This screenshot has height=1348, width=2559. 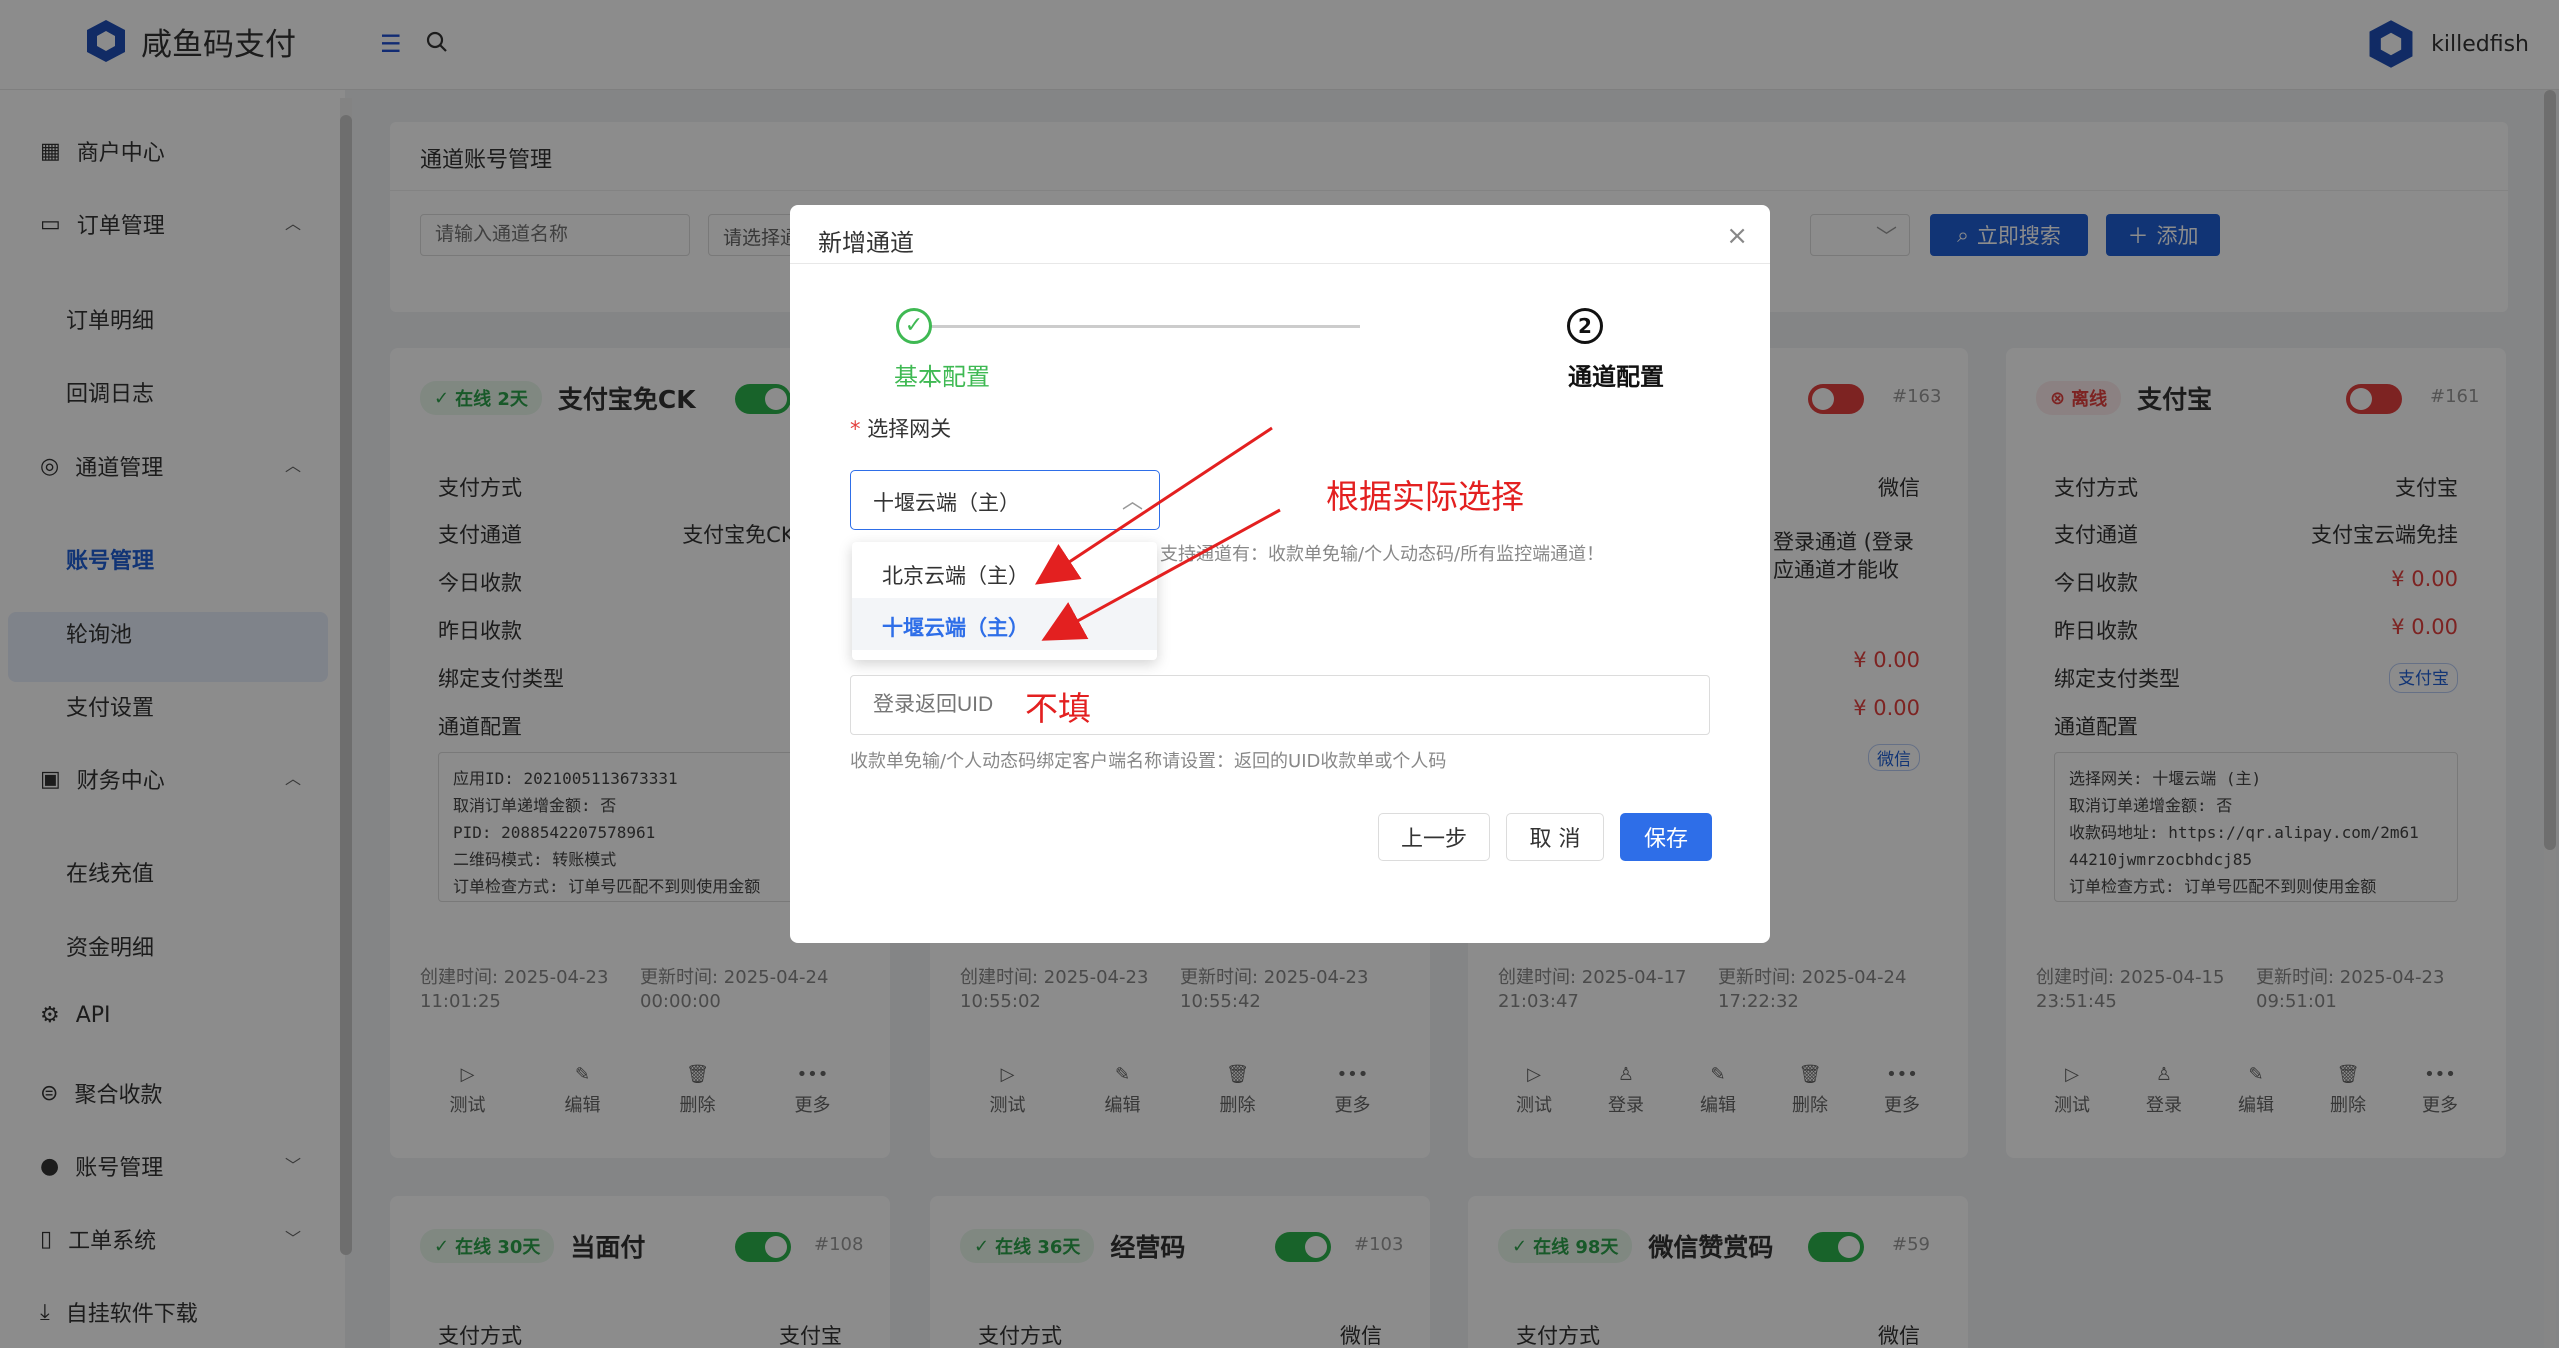 I want to click on annotation-choose: 根据实际选择, so click(x=1425, y=496).